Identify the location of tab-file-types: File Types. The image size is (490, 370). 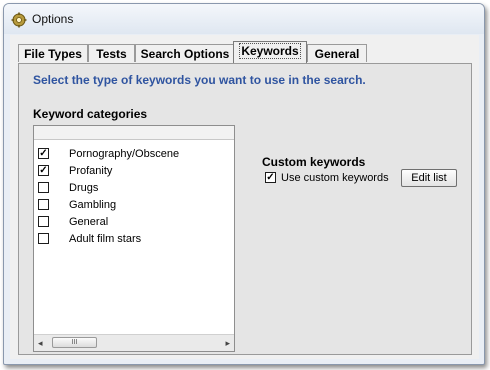
(53, 53).